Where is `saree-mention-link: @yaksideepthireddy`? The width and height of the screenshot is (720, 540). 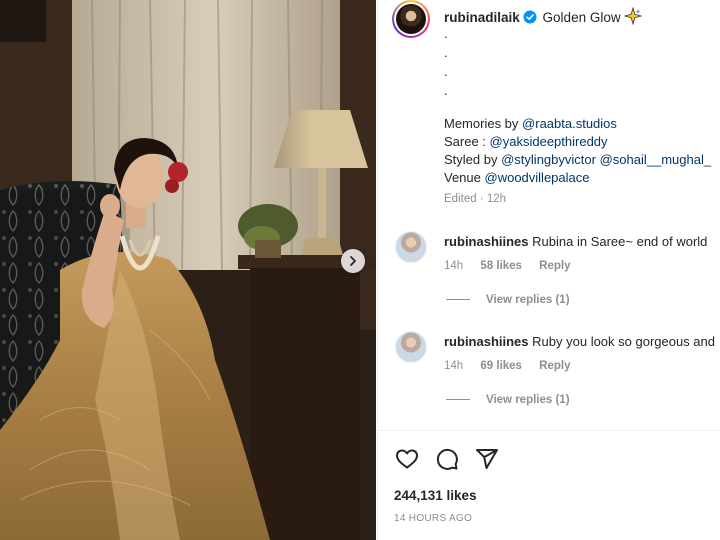
saree-mention-link: @yaksideepthireddy is located at coordinates (549, 141).